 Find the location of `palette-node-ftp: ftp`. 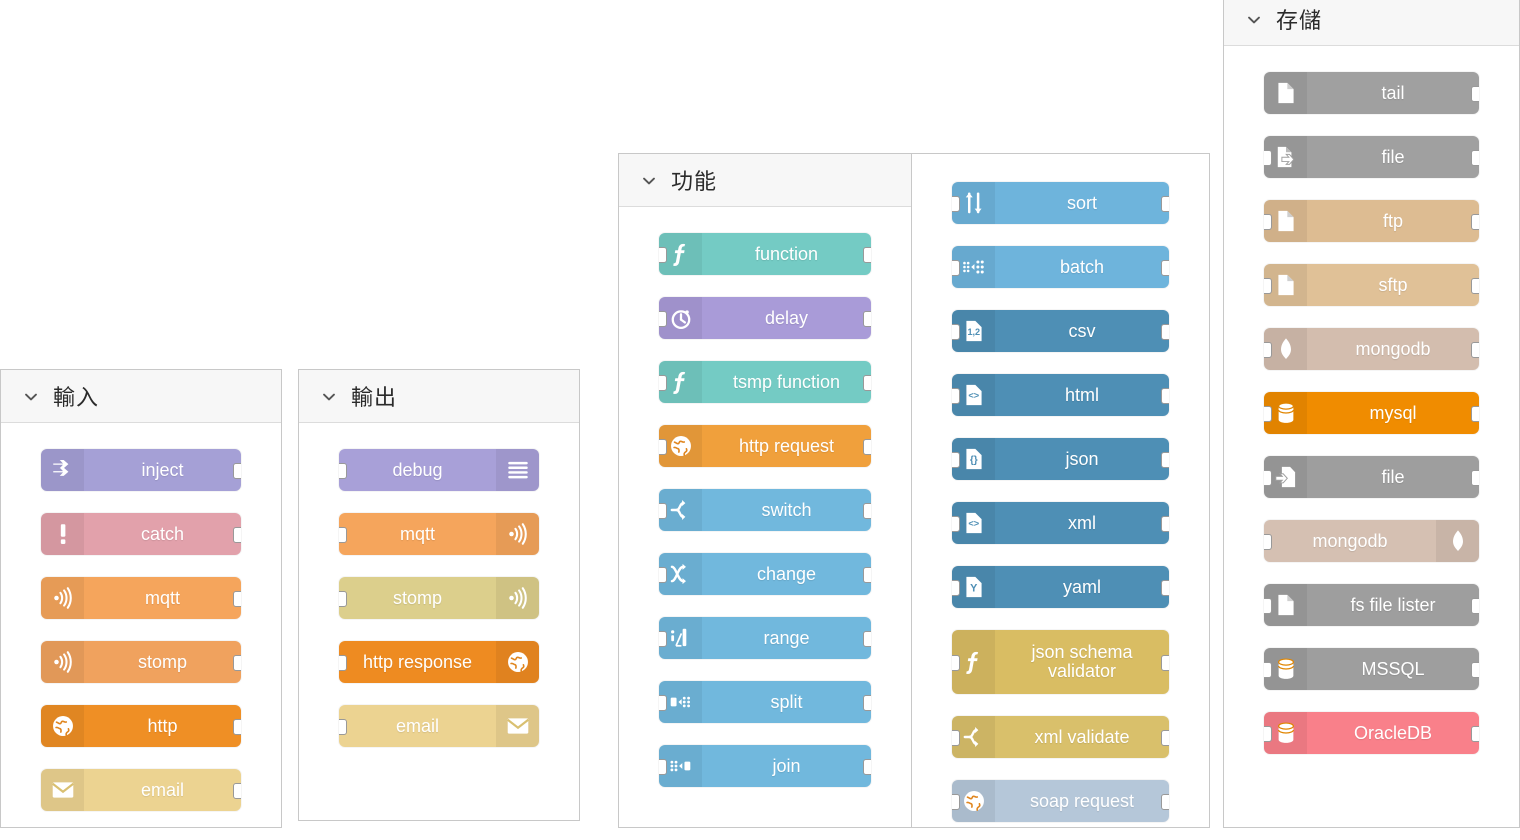

palette-node-ftp: ftp is located at coordinates (1371, 221).